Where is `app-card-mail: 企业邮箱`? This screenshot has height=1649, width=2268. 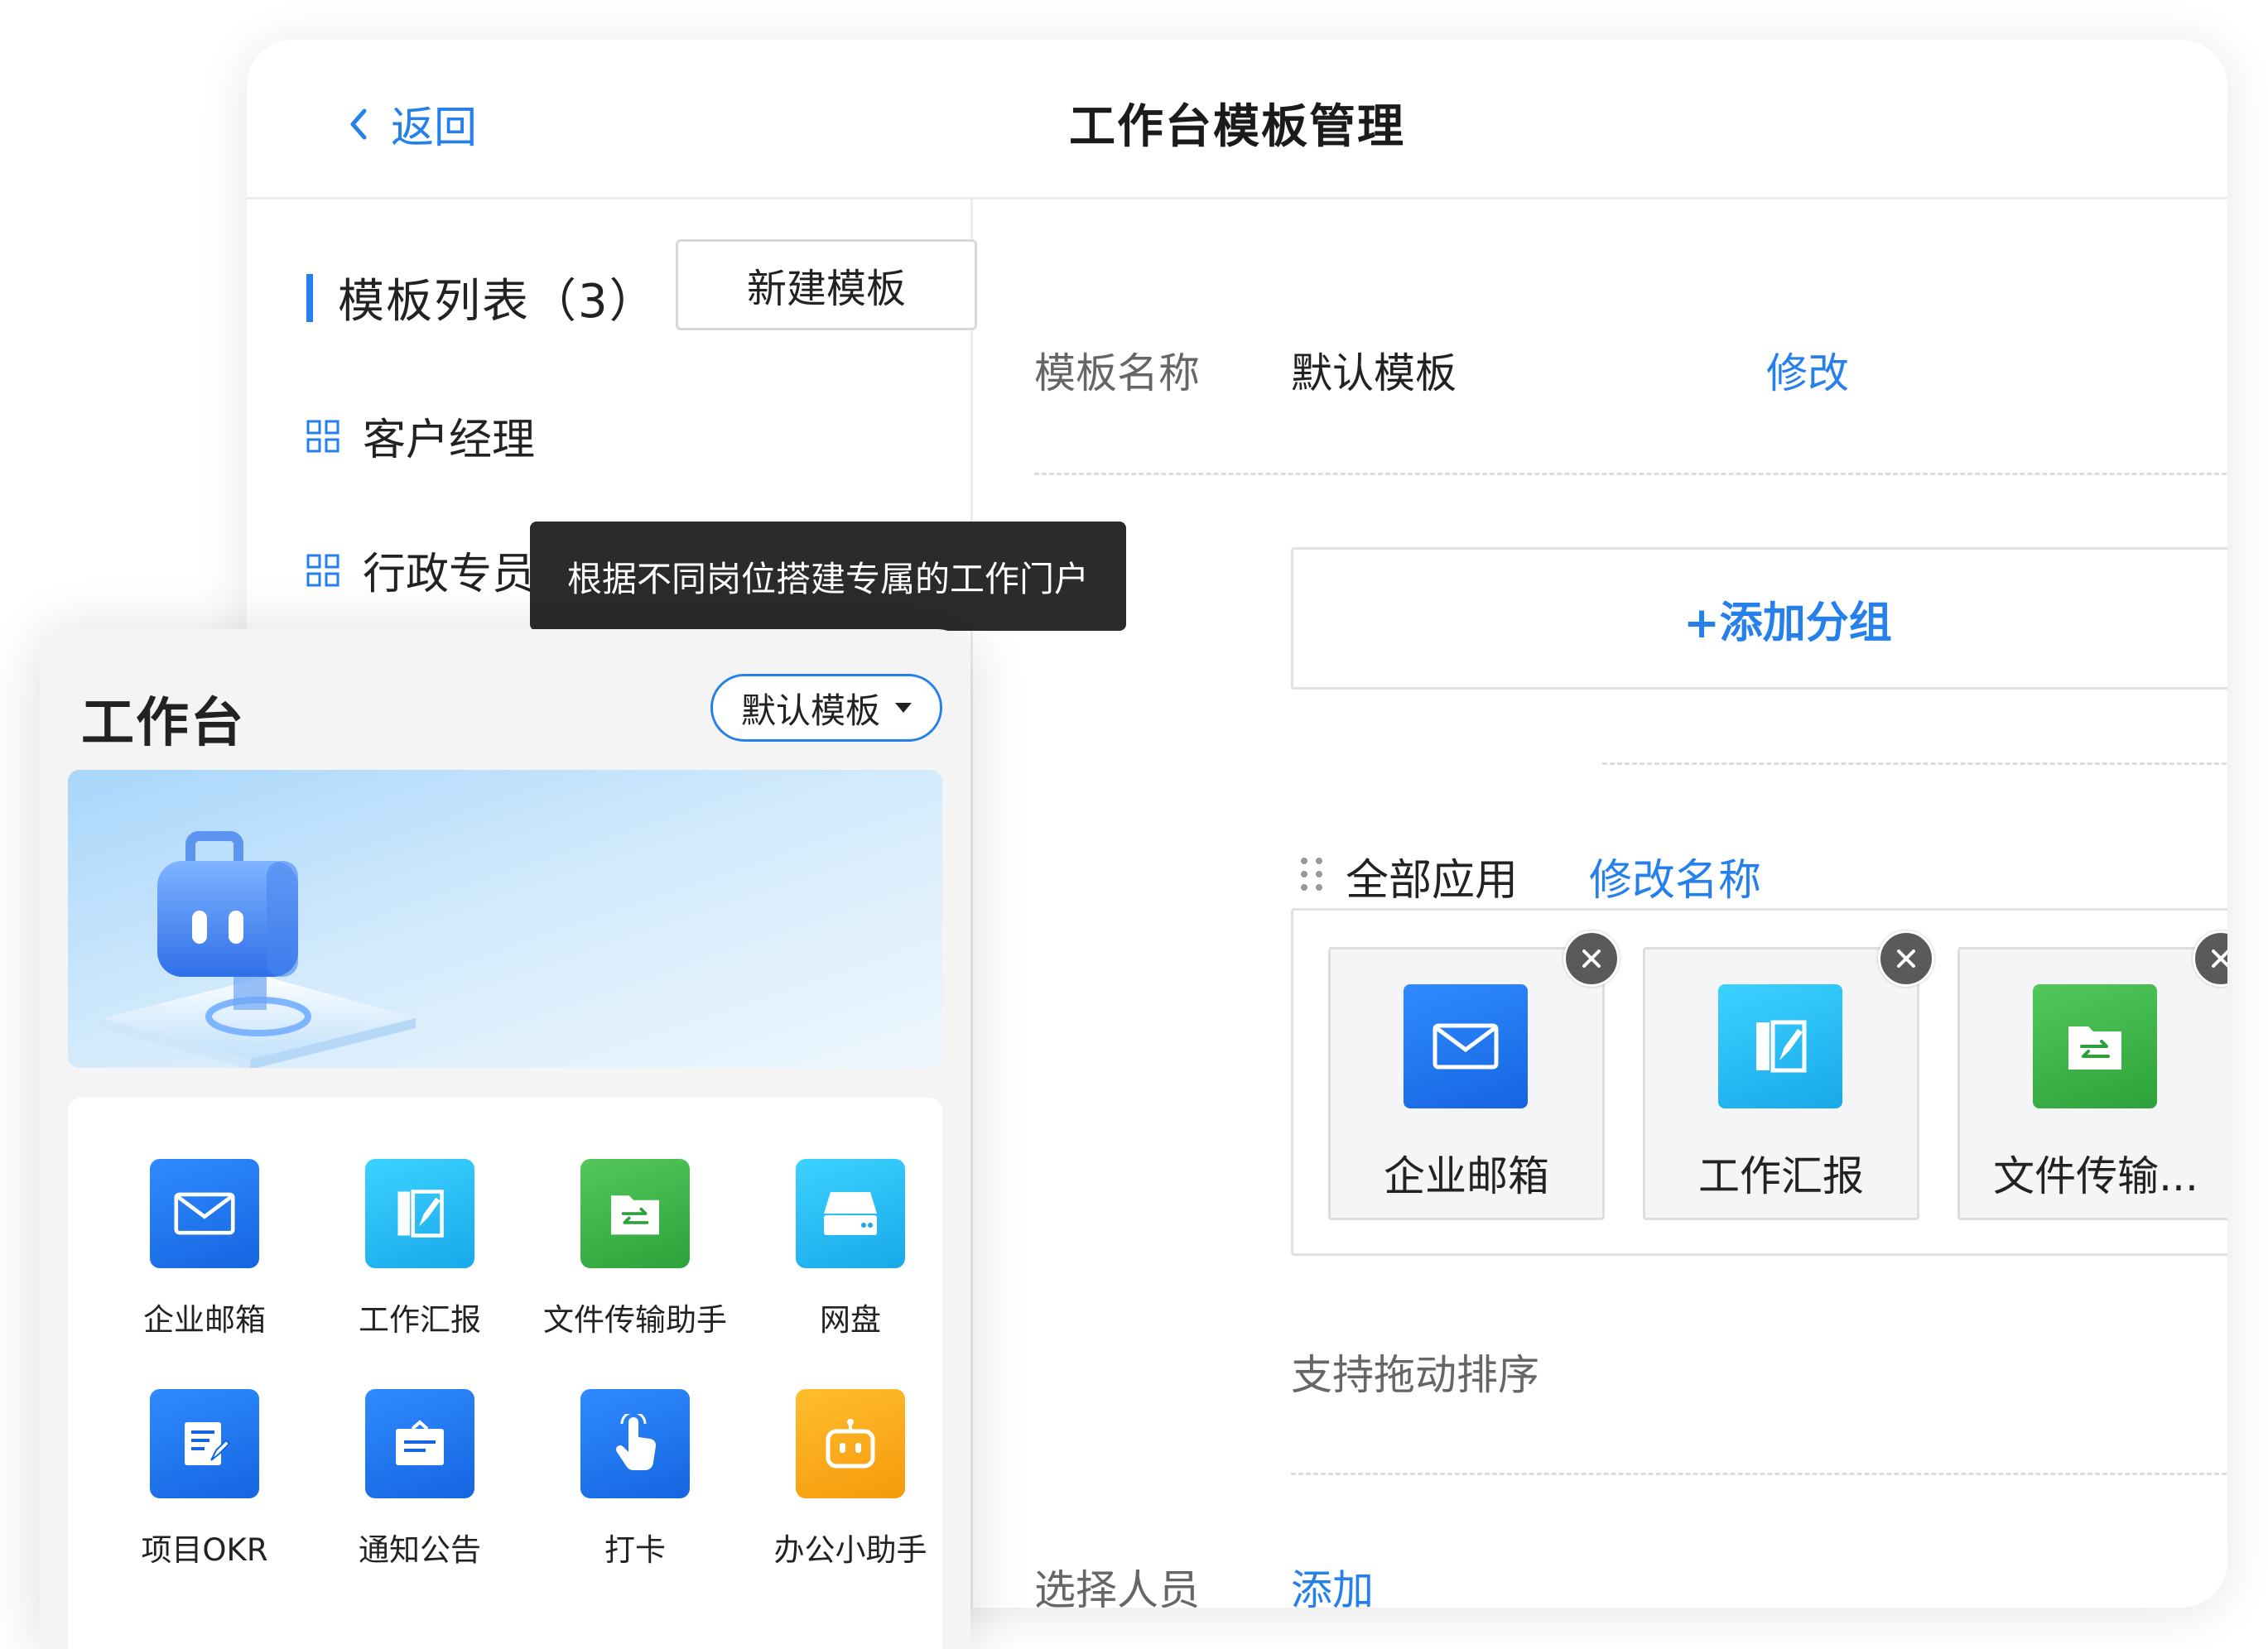
app-card-mail: 企业邮箱 is located at coordinates (1466, 1083).